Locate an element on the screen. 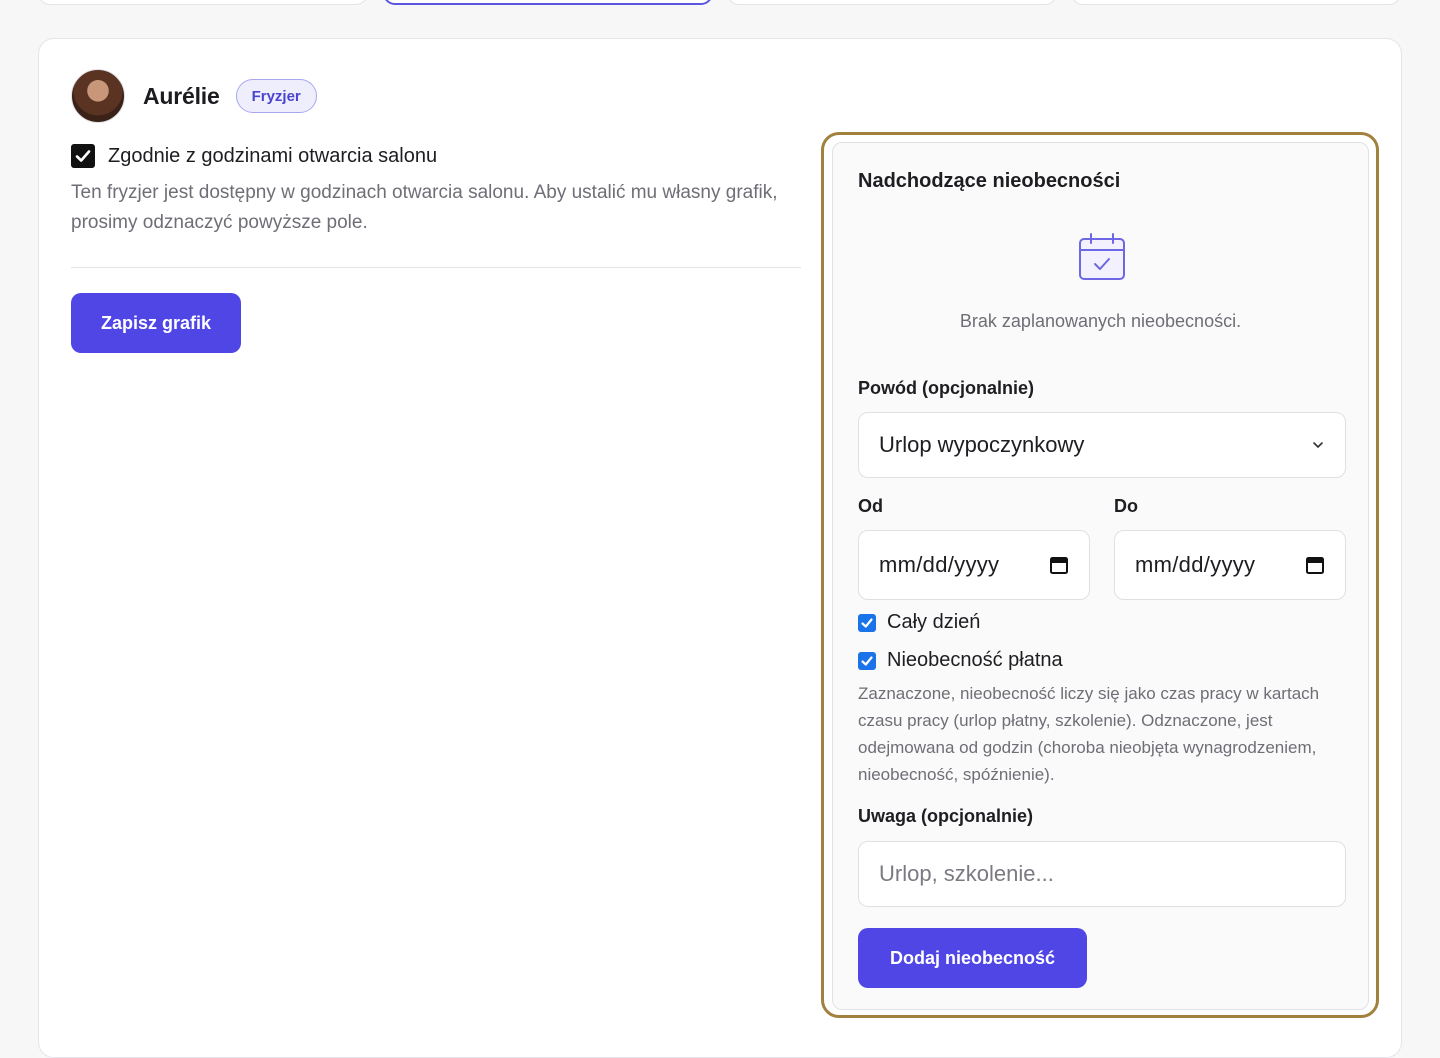 This screenshot has height=1058, width=1440. all-day-checkbox is located at coordinates (867, 622).